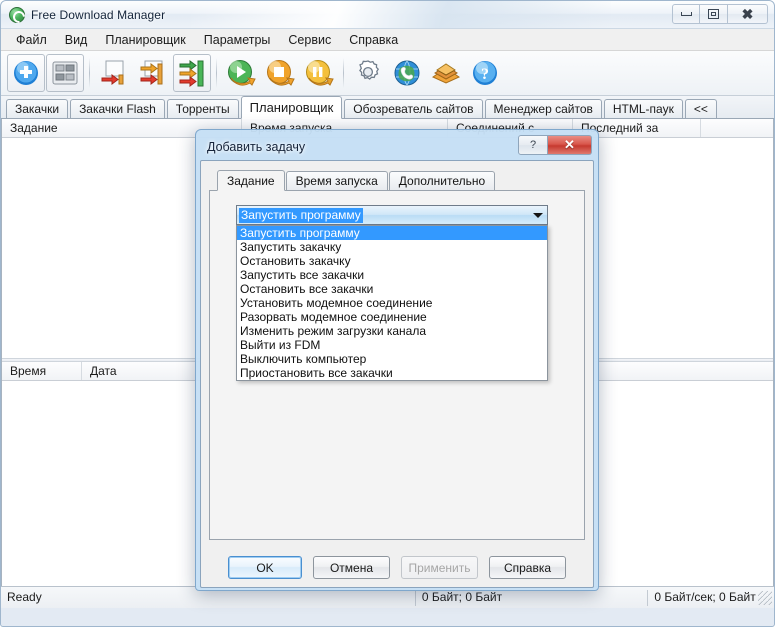  I want to click on address-book-button, so click(446, 73).